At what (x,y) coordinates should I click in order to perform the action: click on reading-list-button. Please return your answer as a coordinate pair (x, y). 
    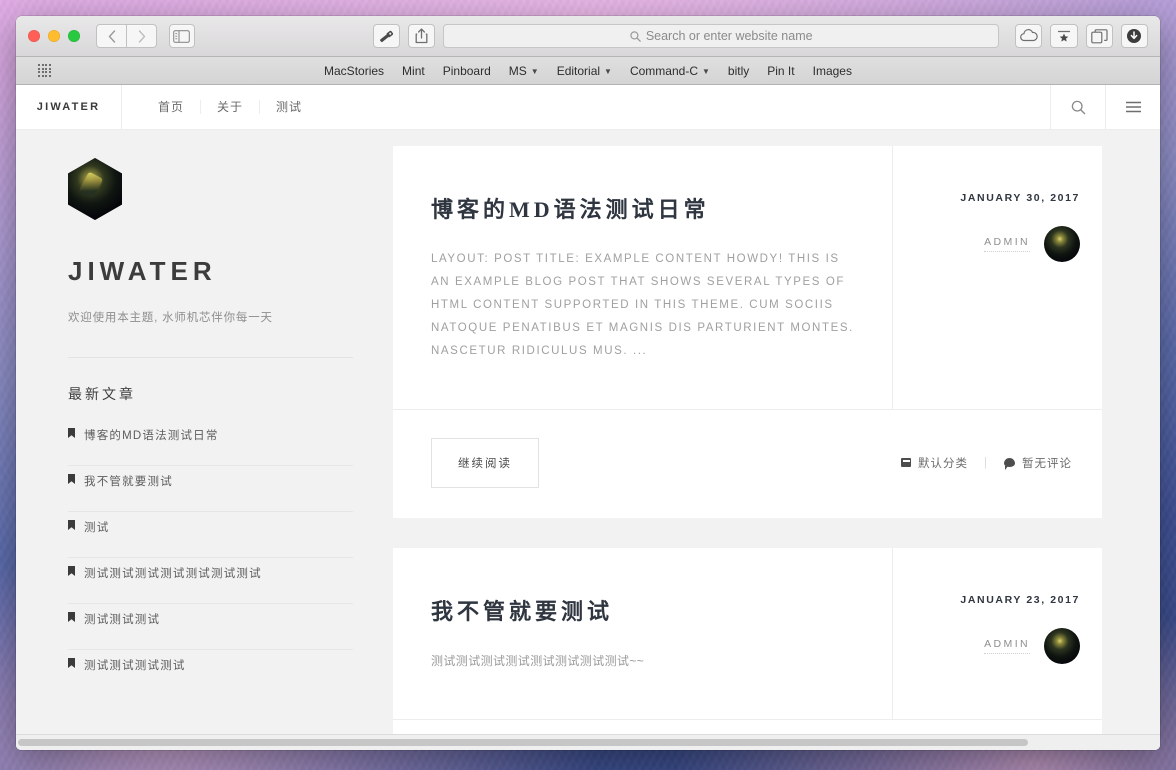
    Looking at the image, I should click on (1064, 36).